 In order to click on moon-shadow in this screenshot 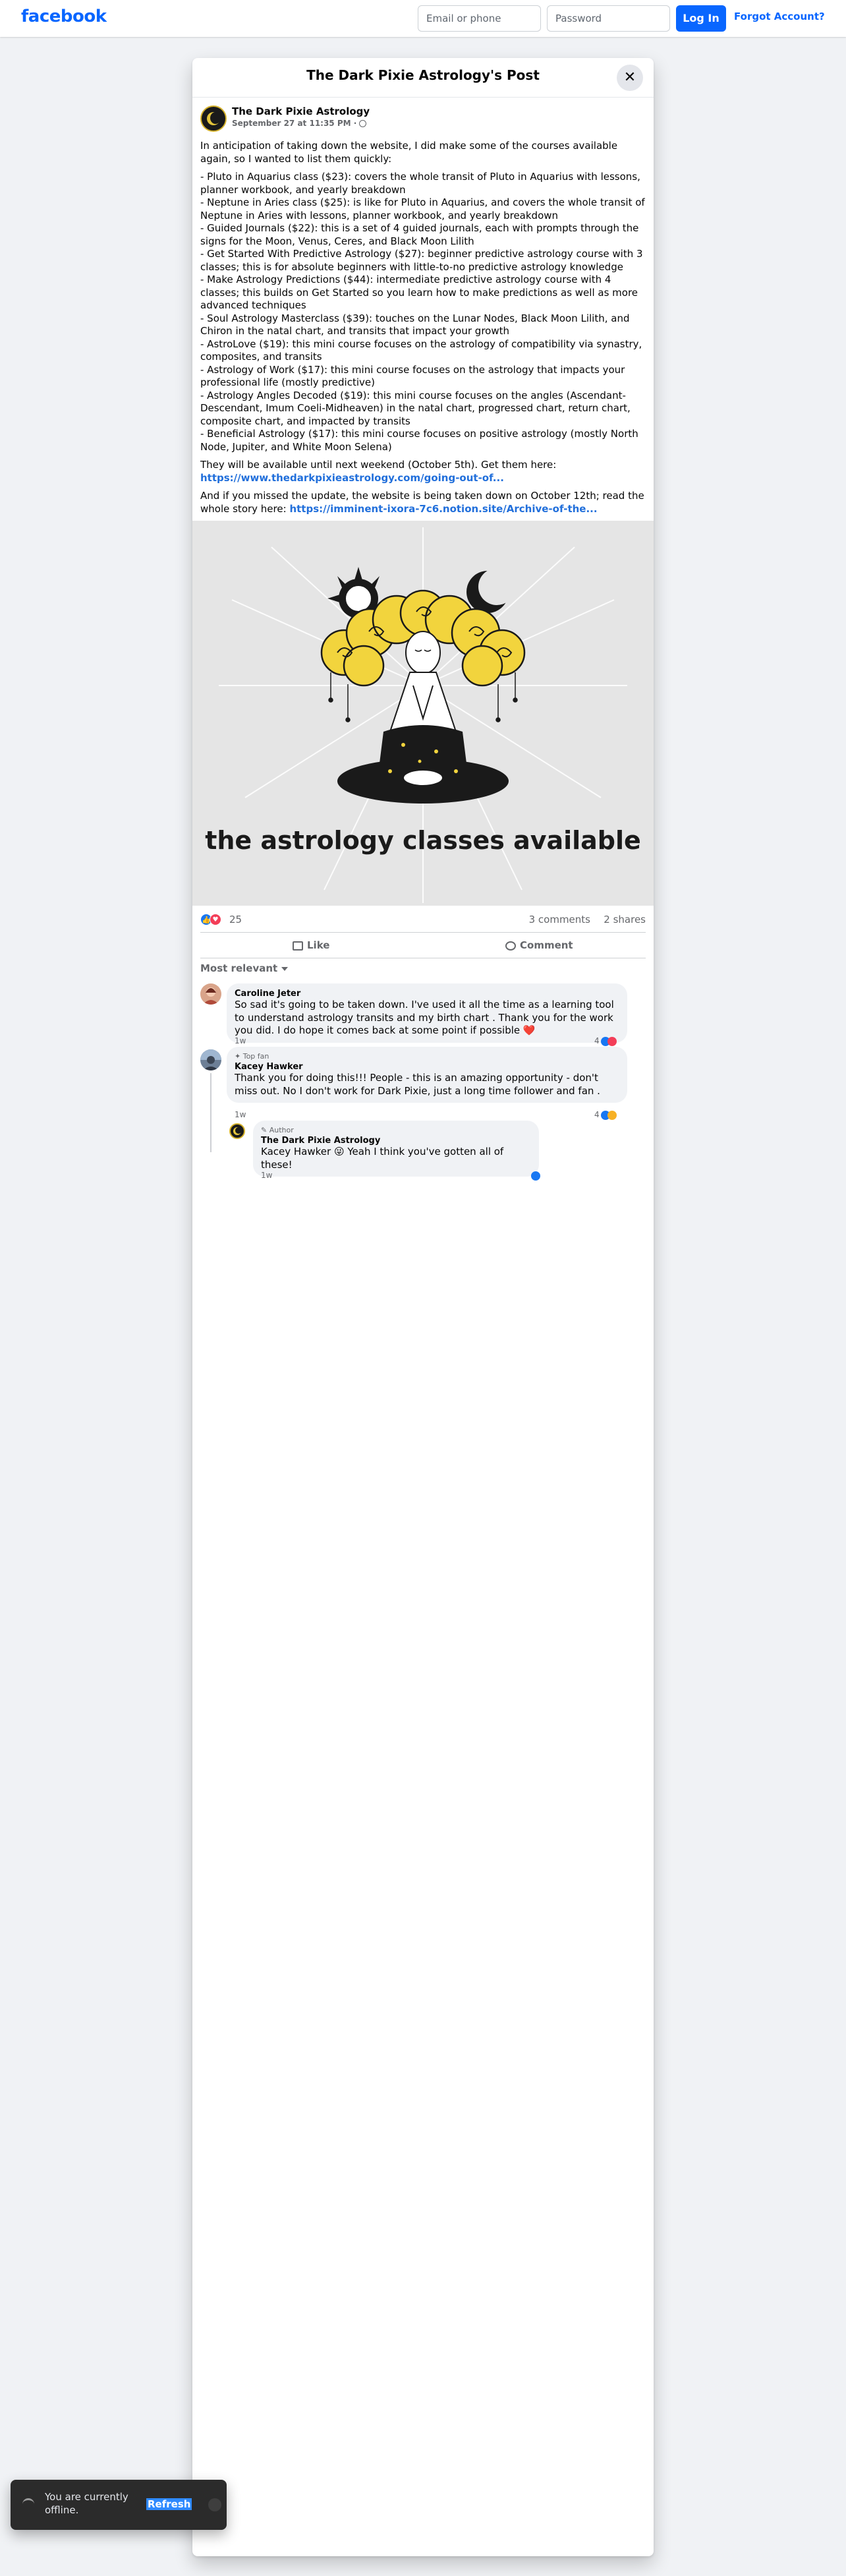, I will do `click(215, 118)`.